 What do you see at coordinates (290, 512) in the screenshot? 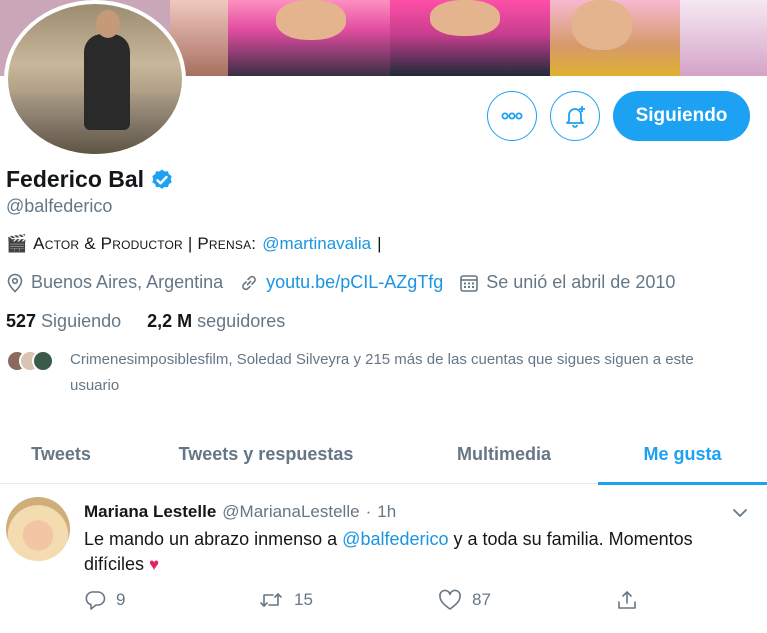
I see `tweet-handle: @MarianaLestelle` at bounding box center [290, 512].